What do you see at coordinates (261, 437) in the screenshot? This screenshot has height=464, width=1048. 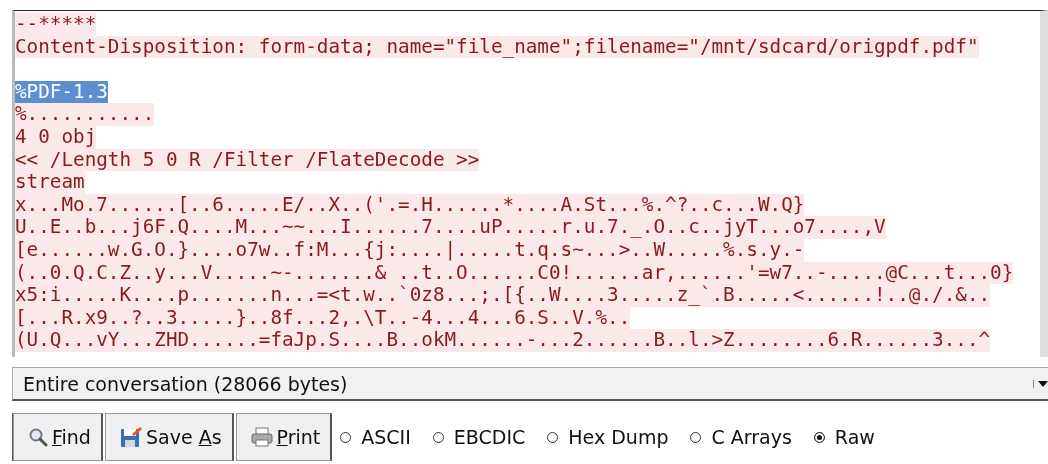 I see `printer-icon` at bounding box center [261, 437].